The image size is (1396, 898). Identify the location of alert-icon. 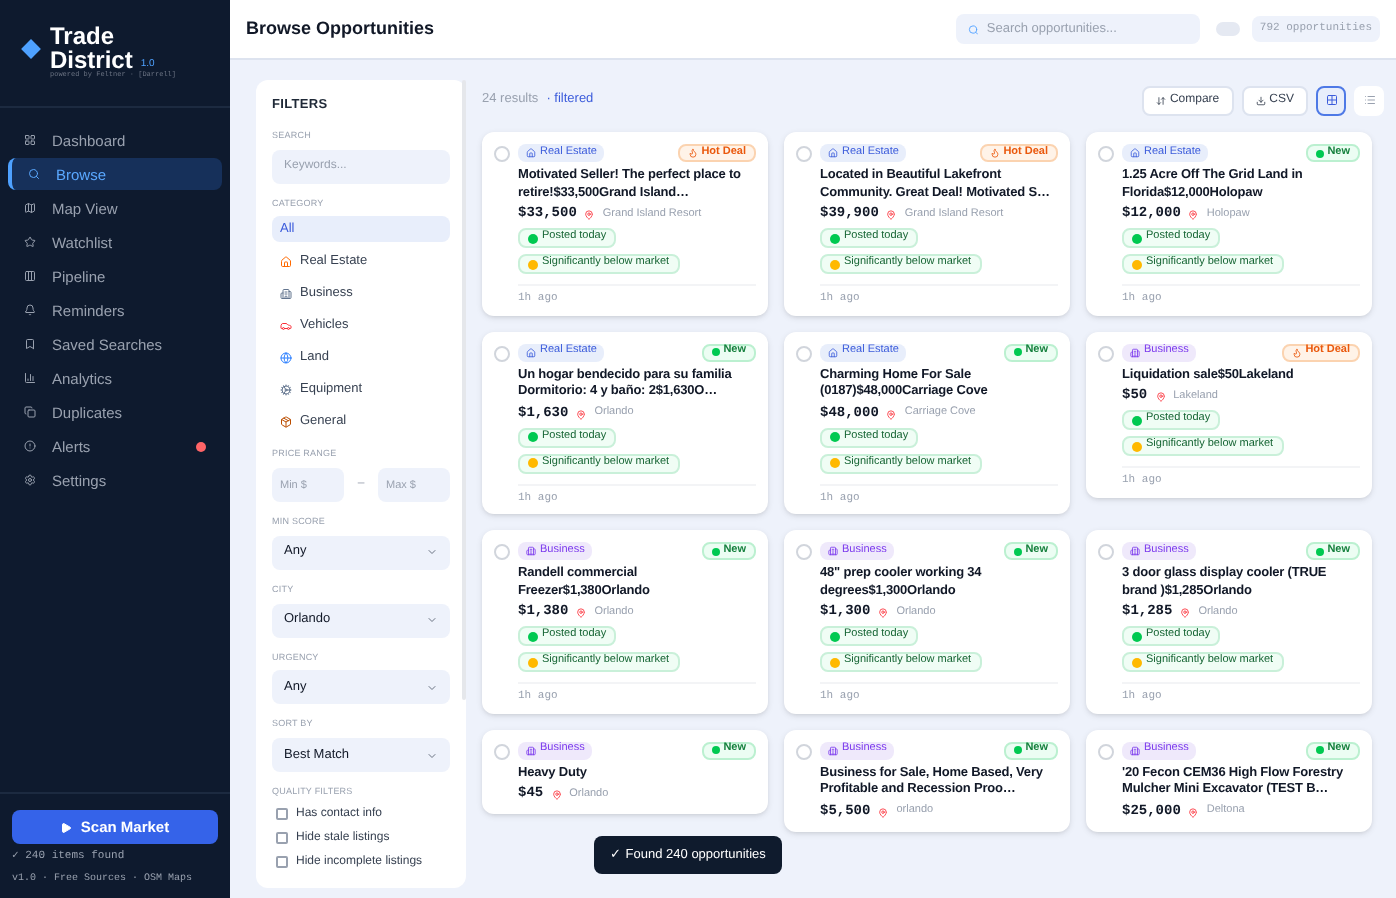
(30, 446).